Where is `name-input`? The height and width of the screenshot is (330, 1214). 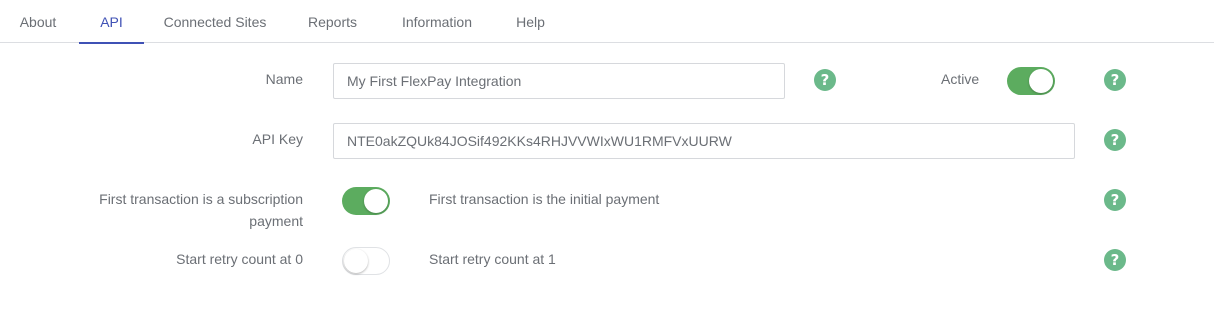
name-input is located at coordinates (559, 81).